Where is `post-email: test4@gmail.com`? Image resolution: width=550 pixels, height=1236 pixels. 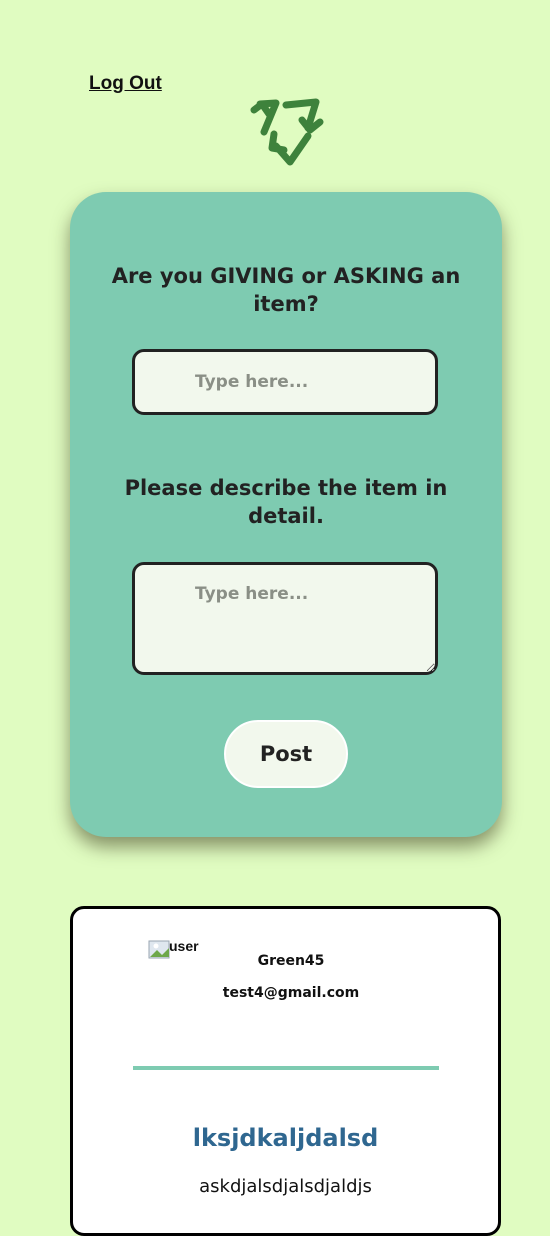
post-email: test4@gmail.com is located at coordinates (291, 993).